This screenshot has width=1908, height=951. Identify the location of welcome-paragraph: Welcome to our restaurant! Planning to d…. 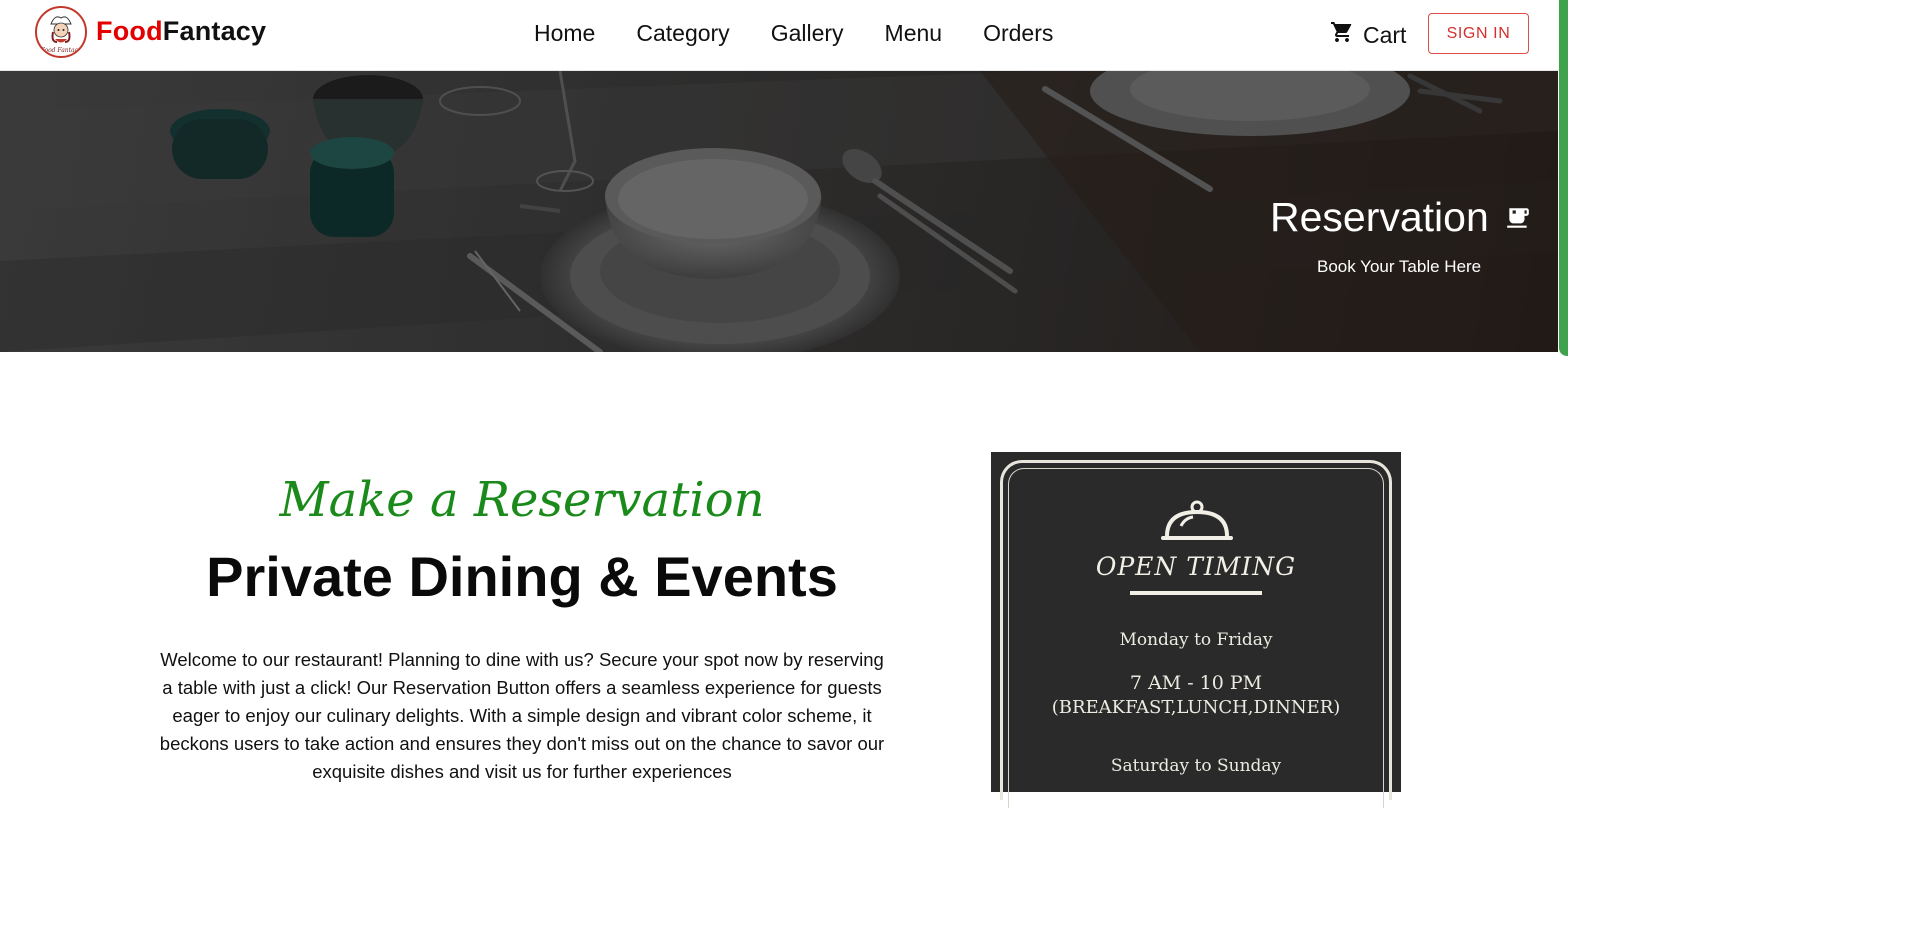
(522, 715).